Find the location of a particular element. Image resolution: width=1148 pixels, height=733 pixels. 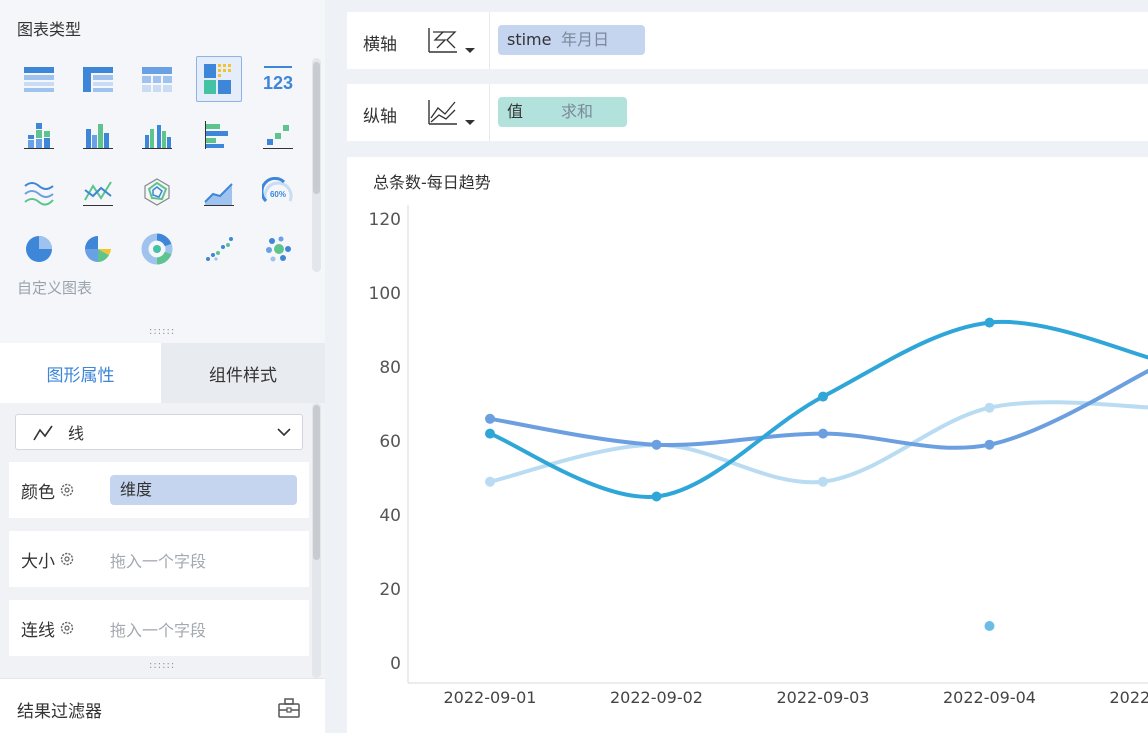

heatmap-table-icon is located at coordinates (219, 79).